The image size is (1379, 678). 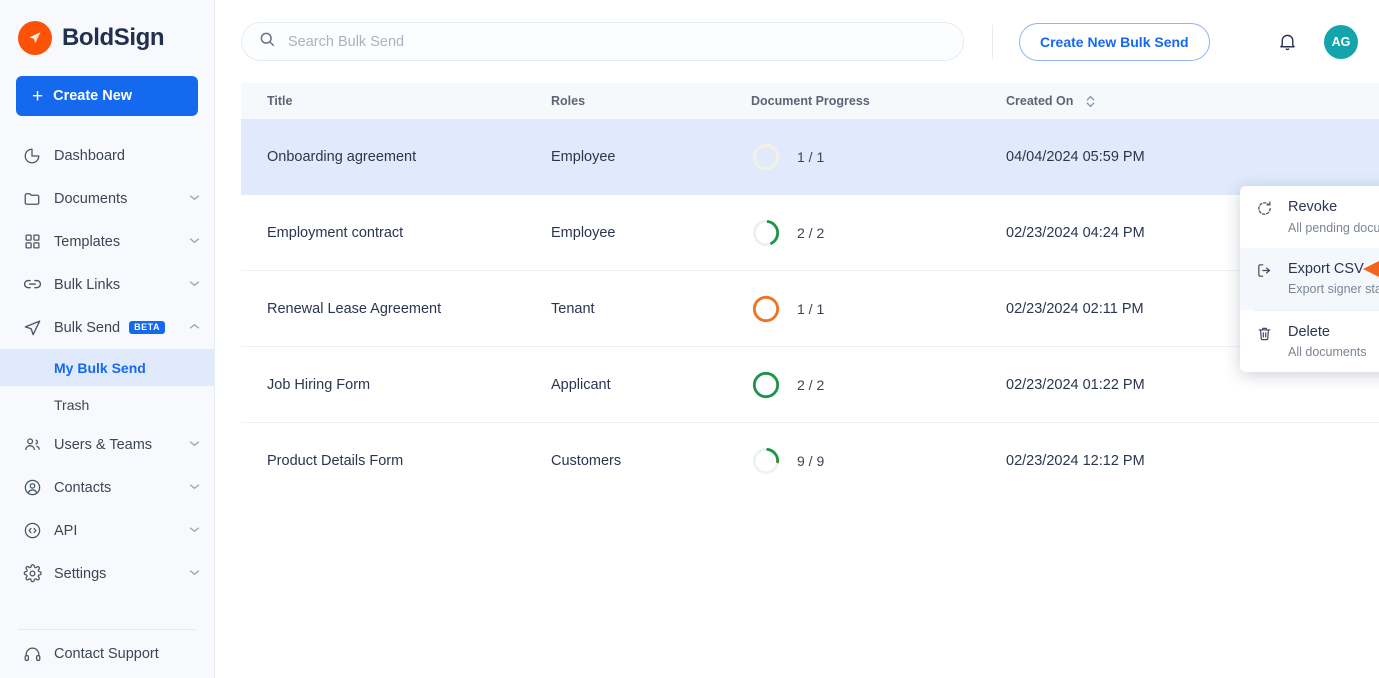 I want to click on sidebar-label: Dashboard, so click(x=89, y=155).